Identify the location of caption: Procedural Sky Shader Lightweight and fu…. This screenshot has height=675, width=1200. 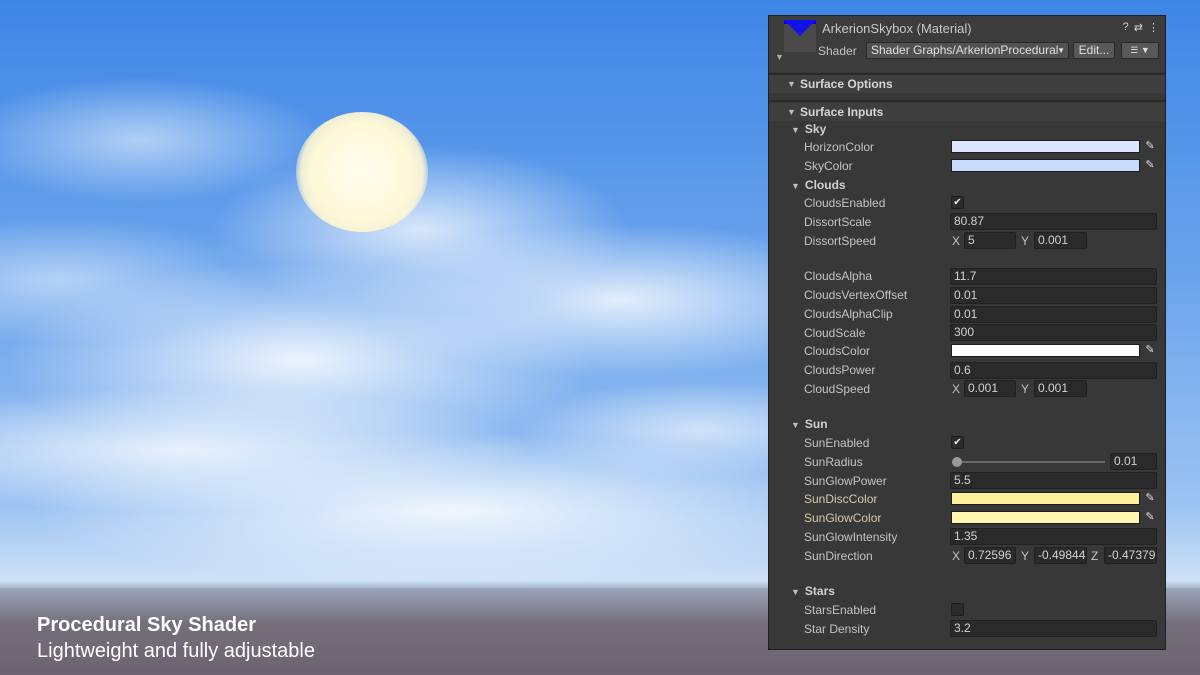
(176, 638).